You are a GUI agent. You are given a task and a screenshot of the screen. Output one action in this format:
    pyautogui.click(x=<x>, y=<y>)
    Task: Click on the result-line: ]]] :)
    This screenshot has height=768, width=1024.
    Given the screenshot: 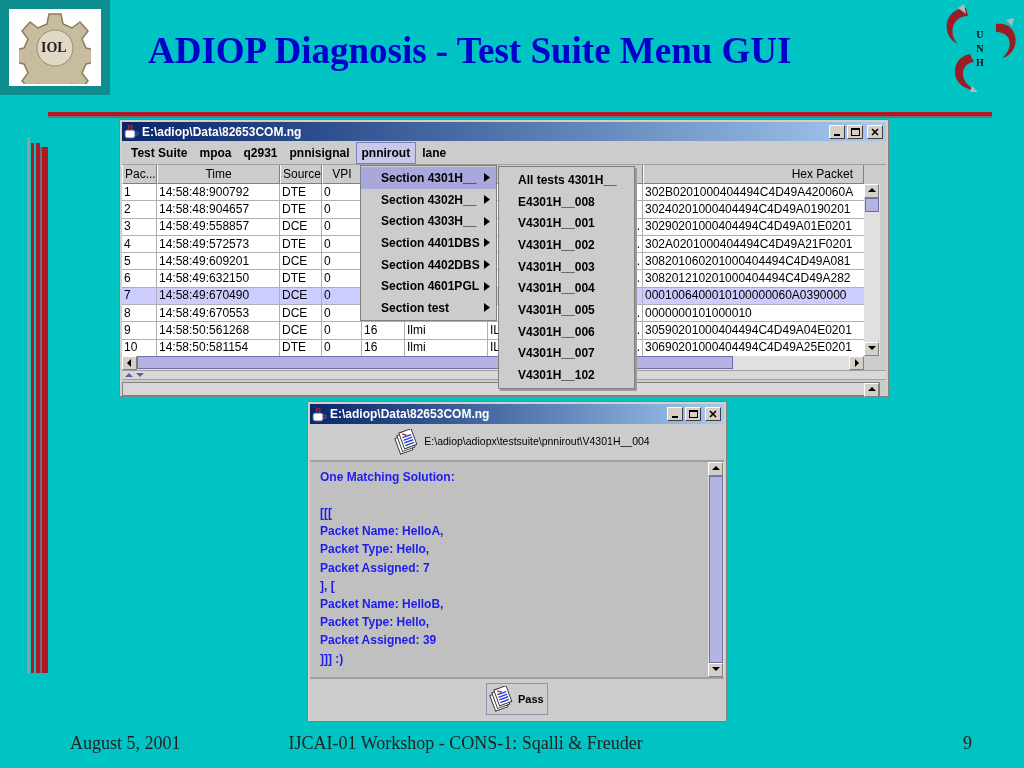 What is the action you would take?
    pyautogui.click(x=332, y=659)
    